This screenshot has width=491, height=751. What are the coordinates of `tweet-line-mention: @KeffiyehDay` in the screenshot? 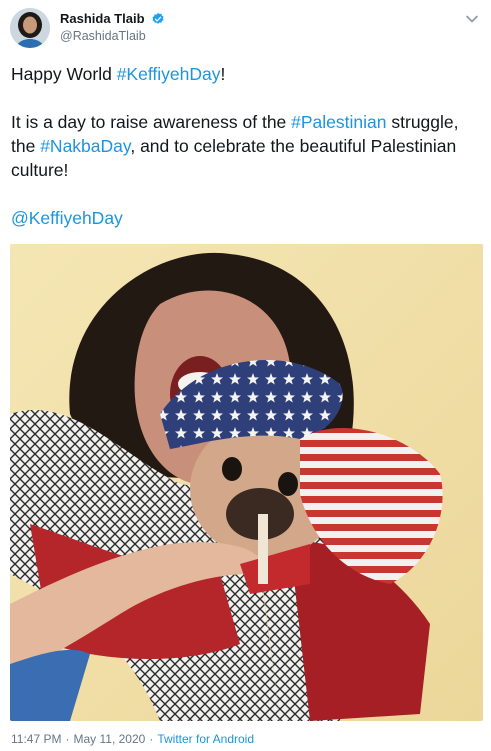 It's located at (246, 218).